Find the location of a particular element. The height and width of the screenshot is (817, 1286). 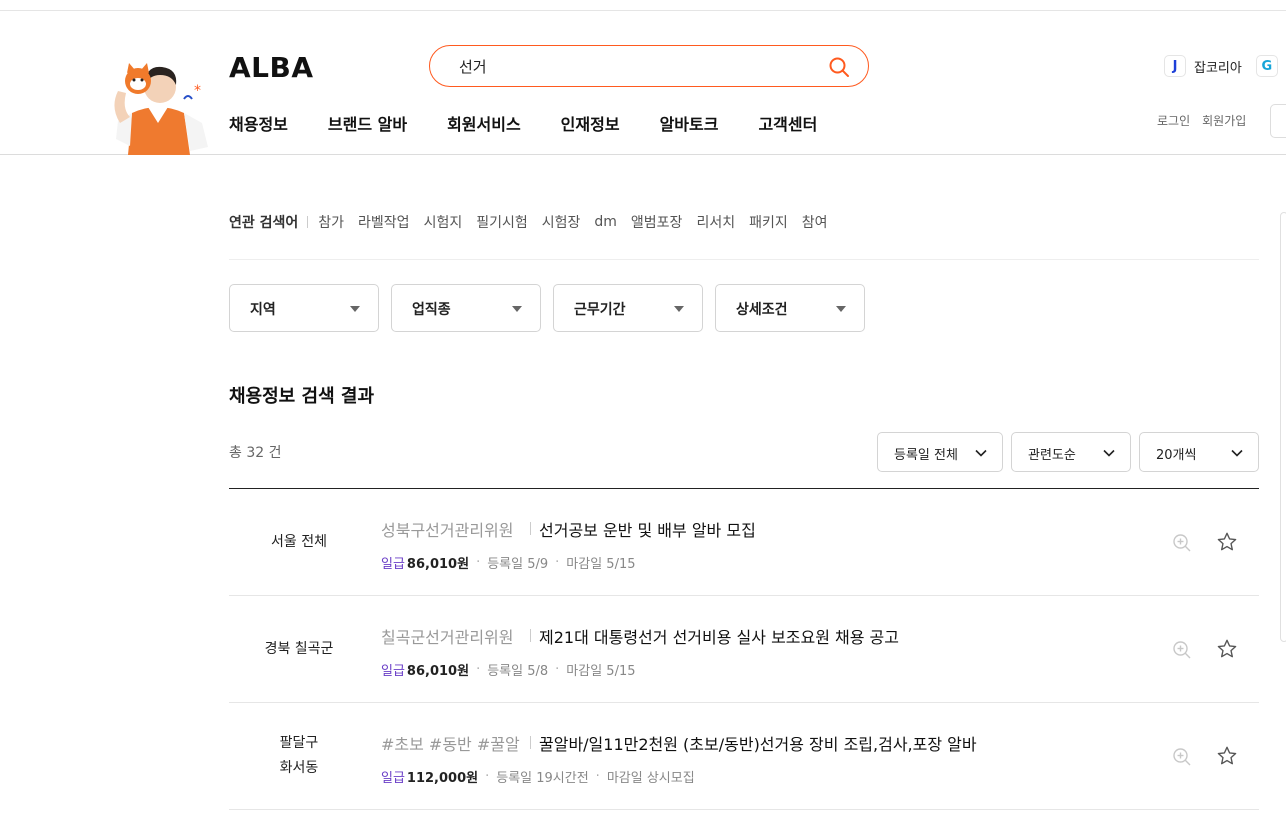

family-site-g-icon: G is located at coordinates (1266, 66).